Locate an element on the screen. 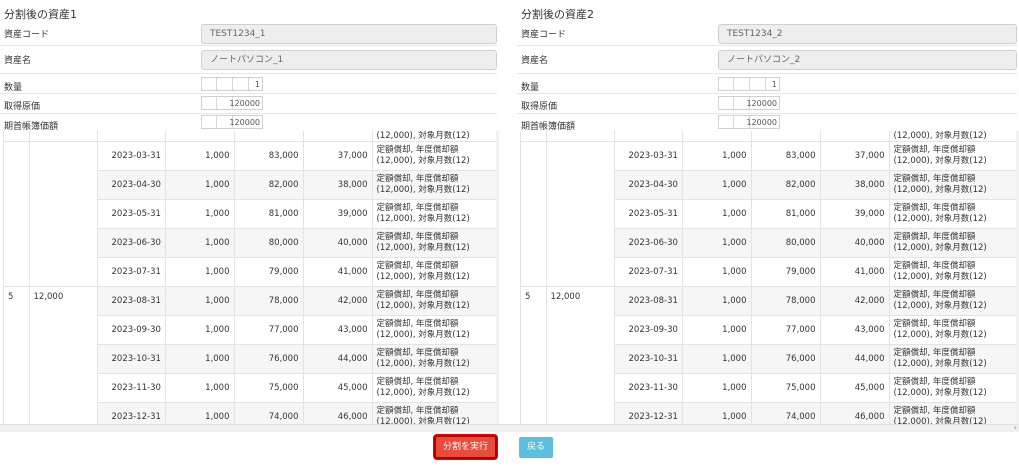 This screenshot has height=467, width=1019. panel-title: 分割後の資産1 is located at coordinates (40, 14).